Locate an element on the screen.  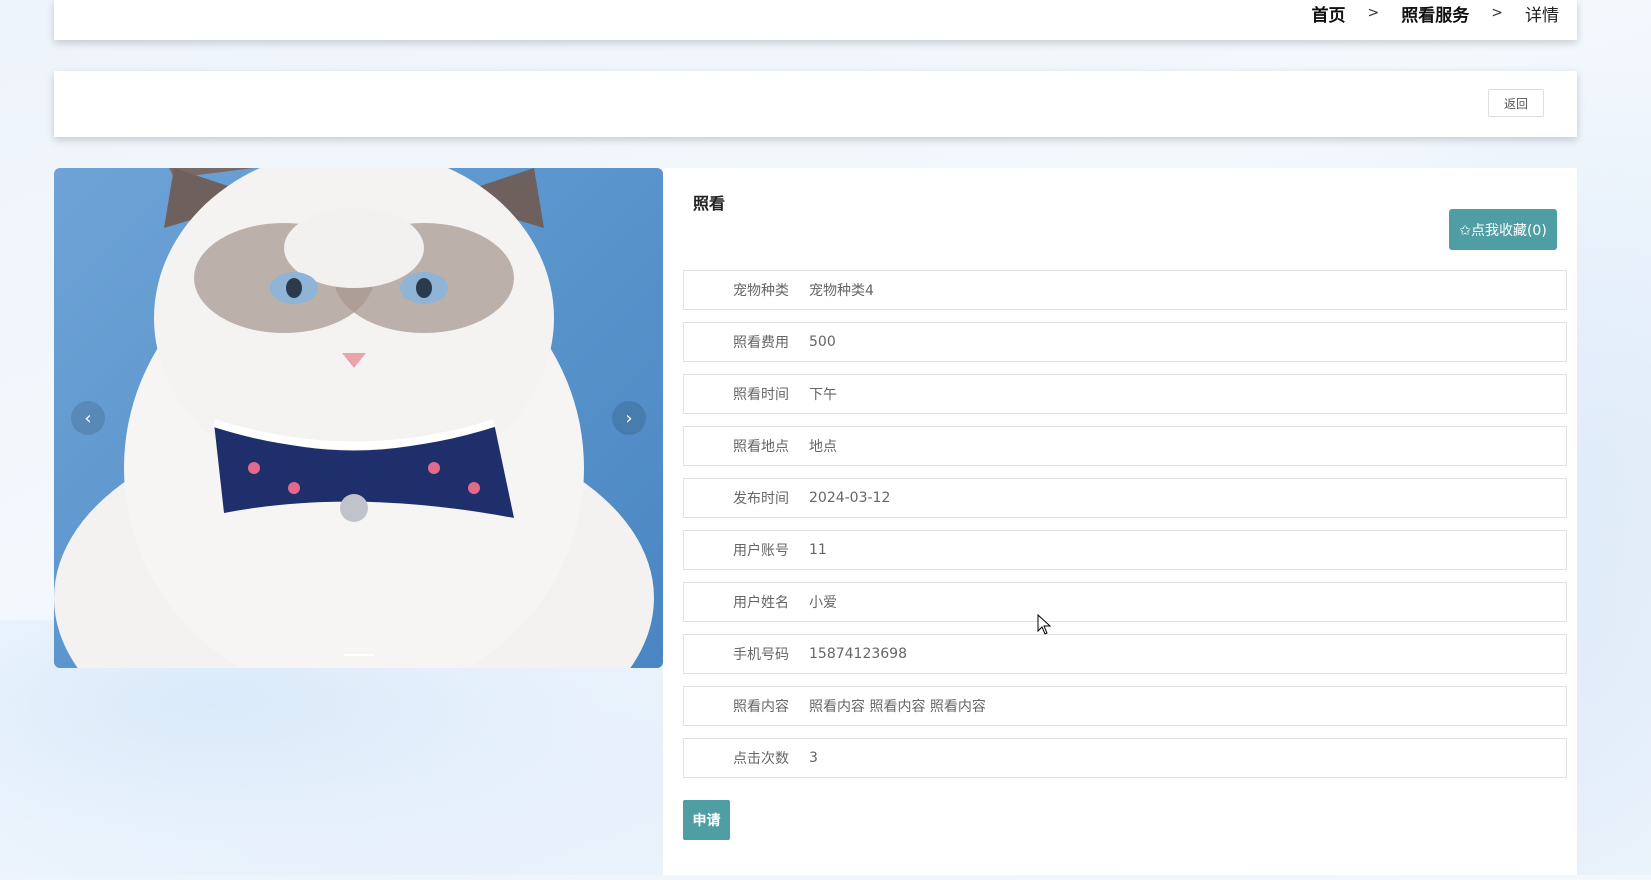
apply-button: 申请 is located at coordinates (706, 820).